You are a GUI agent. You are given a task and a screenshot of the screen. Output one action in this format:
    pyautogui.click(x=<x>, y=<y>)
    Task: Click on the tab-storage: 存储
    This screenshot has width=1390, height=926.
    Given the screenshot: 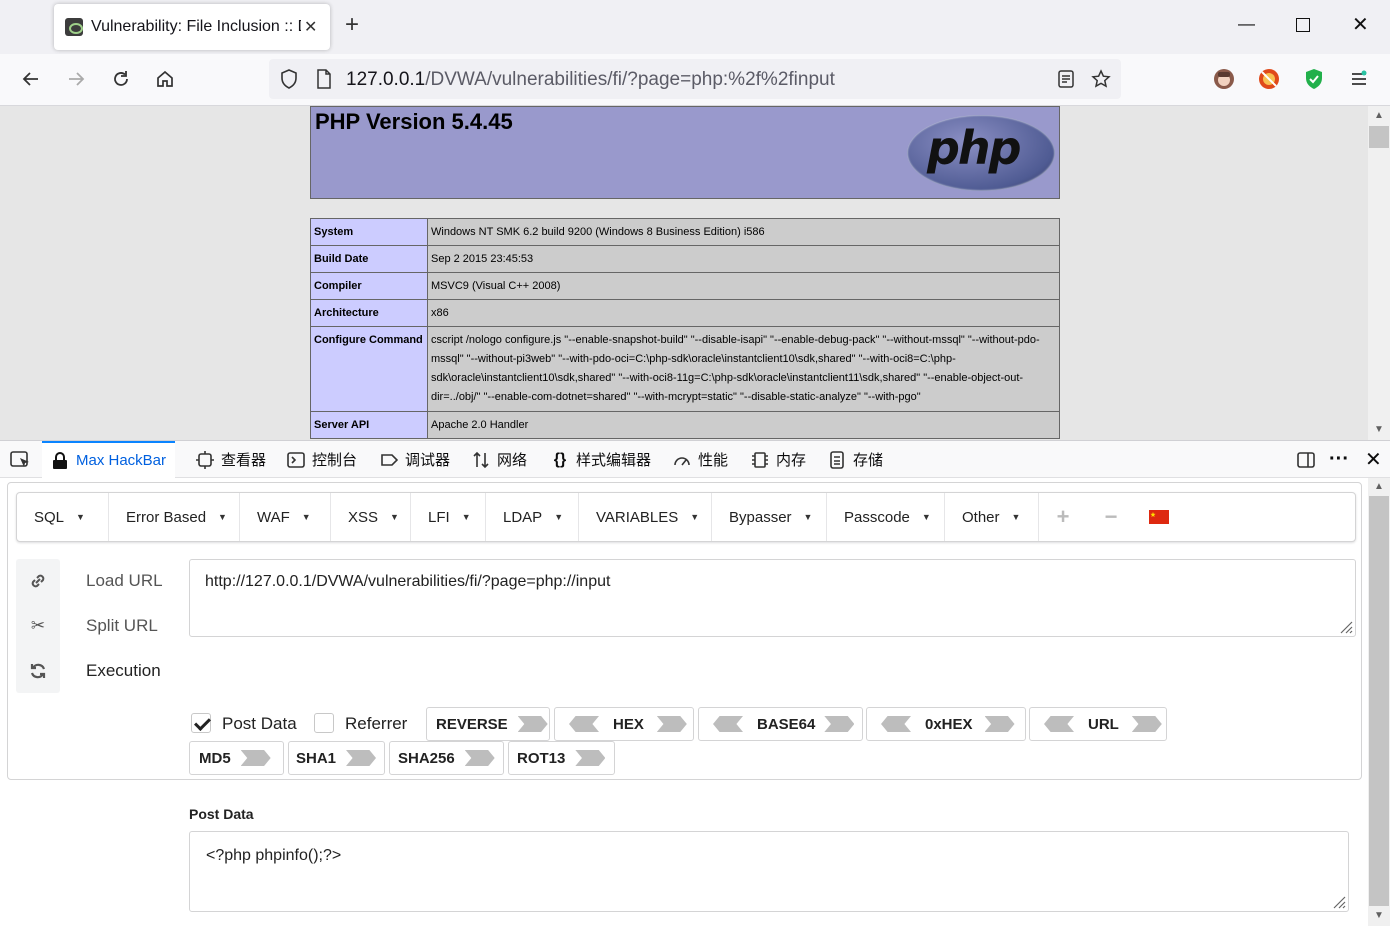 What is the action you would take?
    pyautogui.click(x=855, y=459)
    